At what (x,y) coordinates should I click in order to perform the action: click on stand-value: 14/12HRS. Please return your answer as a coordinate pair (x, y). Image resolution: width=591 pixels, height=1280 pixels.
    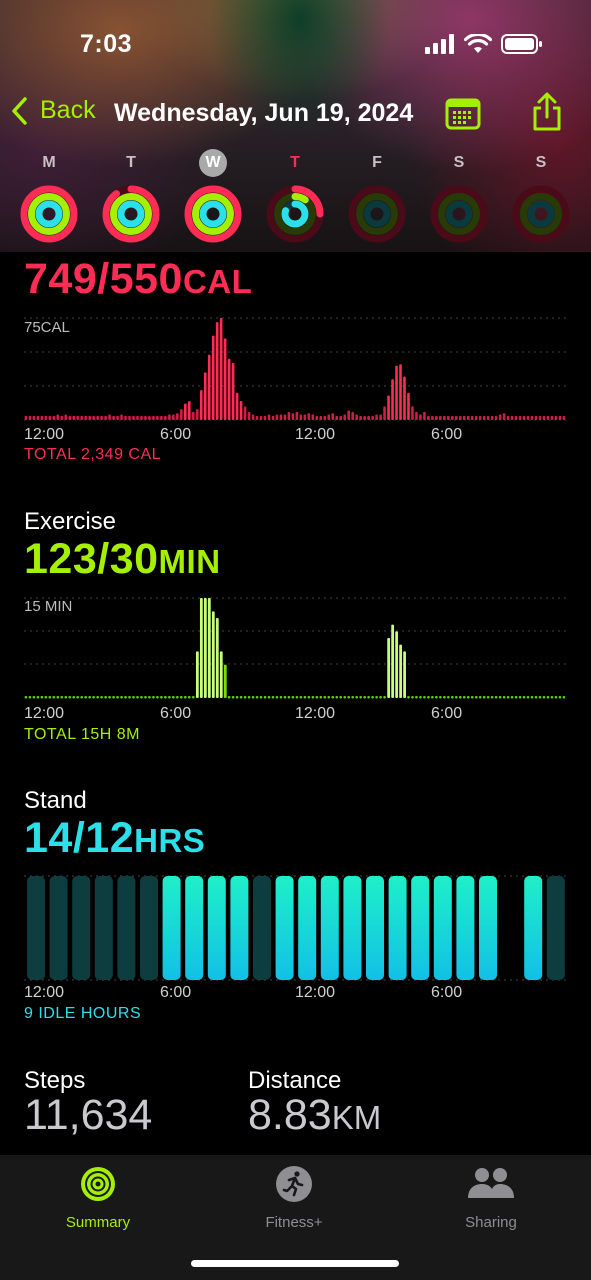
    Looking at the image, I should click on (114, 838).